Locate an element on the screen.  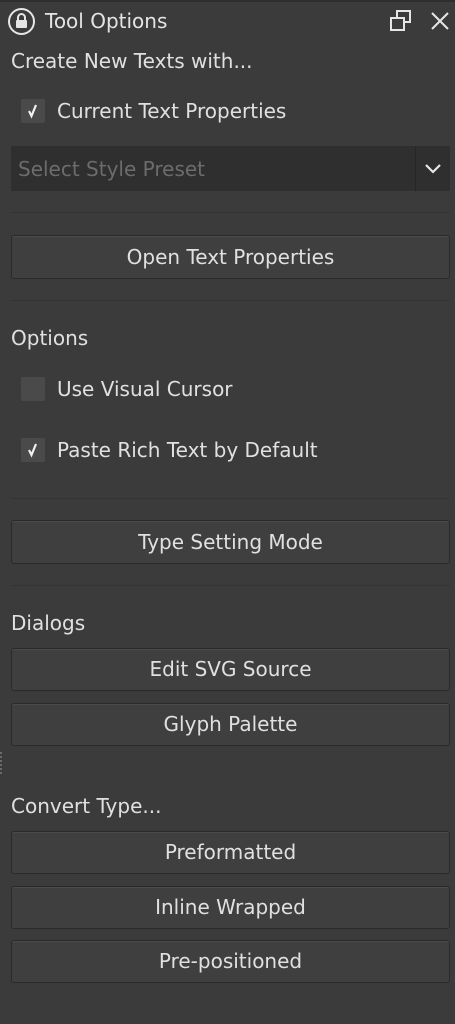
paste-rich-text-label: Paste Rich Text by Default is located at coordinates (187, 450).